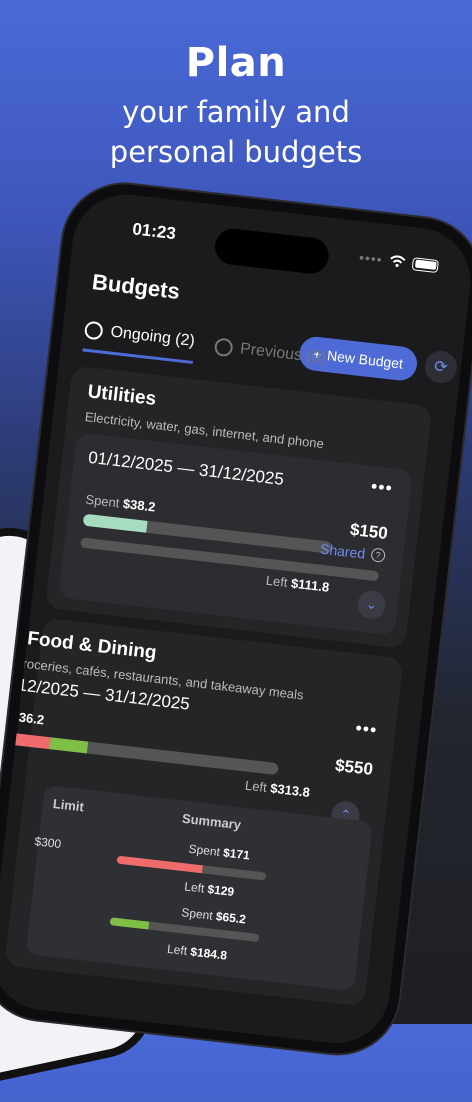 The height and width of the screenshot is (1102, 472). I want to click on left-value: $184.8, so click(208, 953).